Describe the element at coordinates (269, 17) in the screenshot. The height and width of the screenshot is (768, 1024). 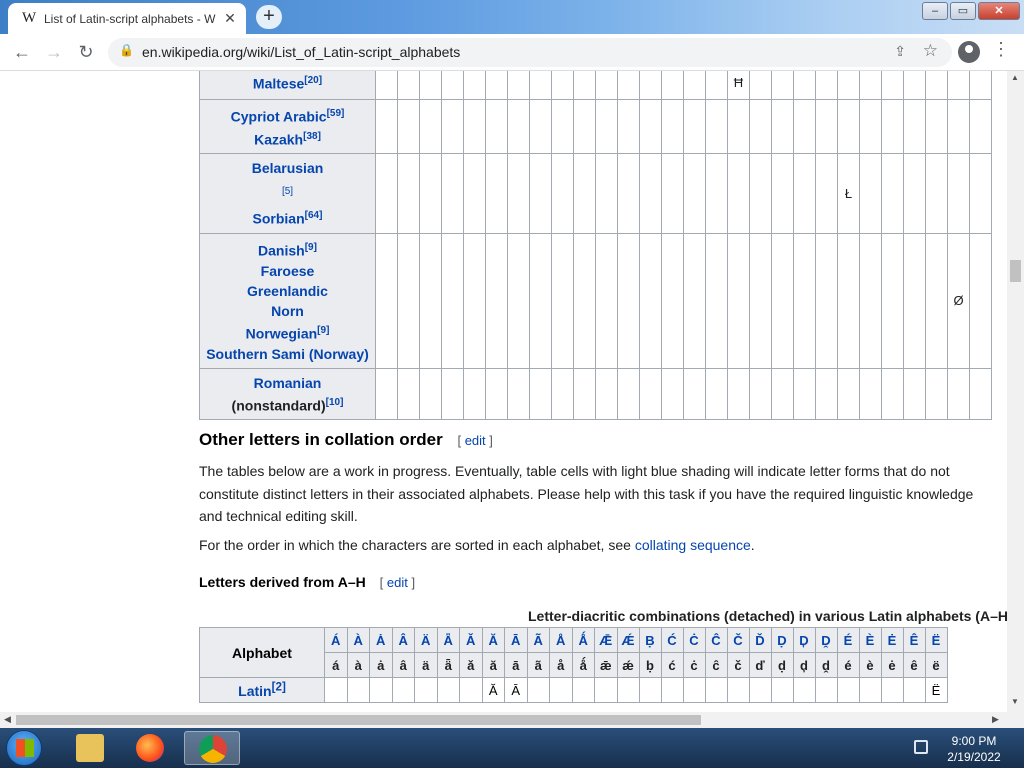
I see `new-tab-button: +` at that location.